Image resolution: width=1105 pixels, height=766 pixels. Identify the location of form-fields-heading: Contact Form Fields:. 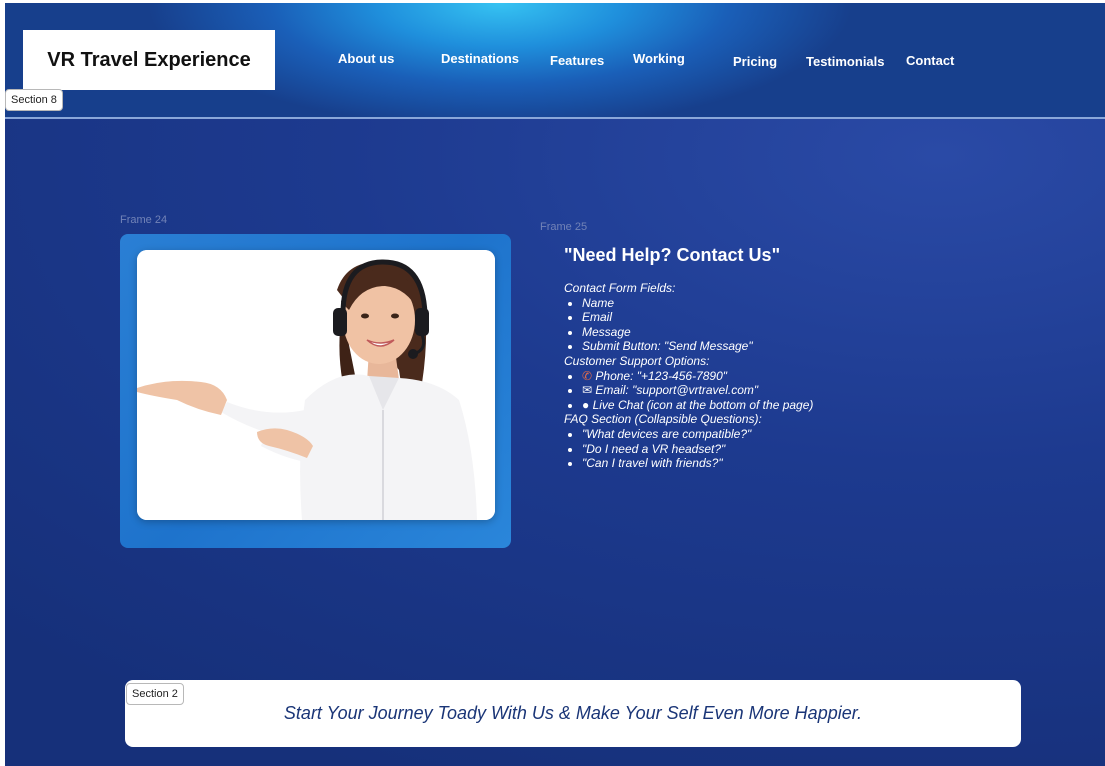
(620, 288).